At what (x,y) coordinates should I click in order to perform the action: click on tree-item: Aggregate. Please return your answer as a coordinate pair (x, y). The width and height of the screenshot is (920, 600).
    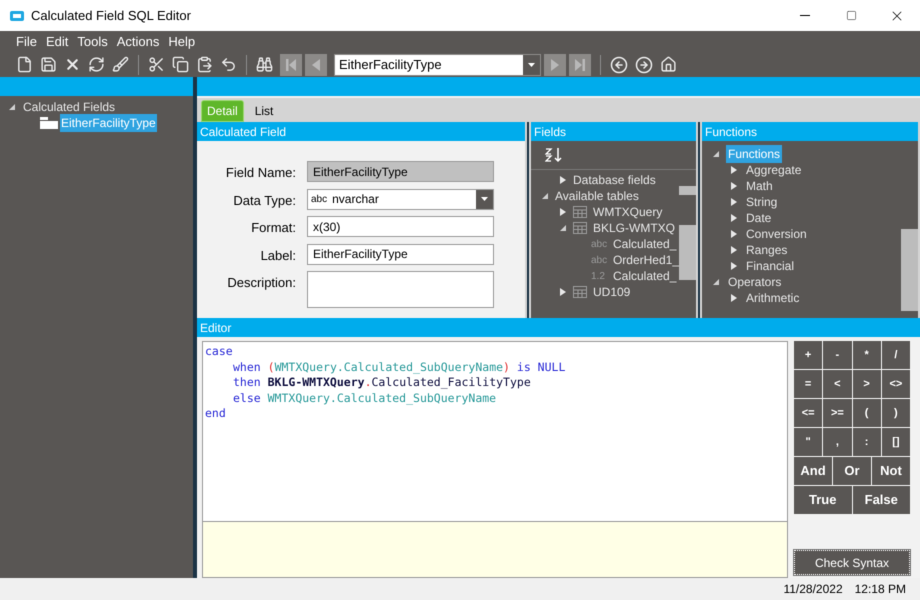
    Looking at the image, I should click on (774, 170).